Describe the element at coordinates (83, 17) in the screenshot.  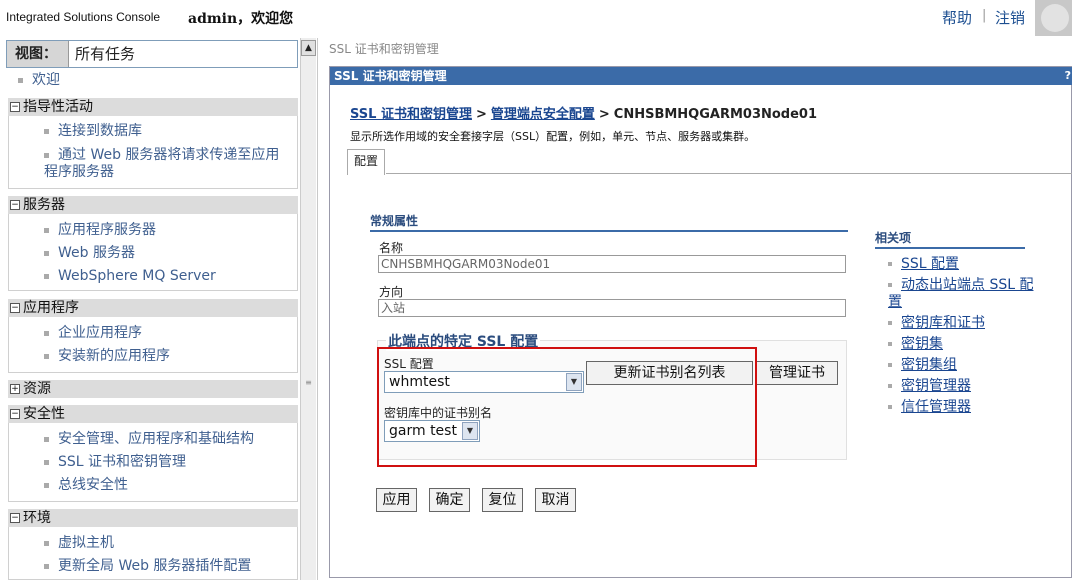
I see `product-name: Integrated Solutions Console` at that location.